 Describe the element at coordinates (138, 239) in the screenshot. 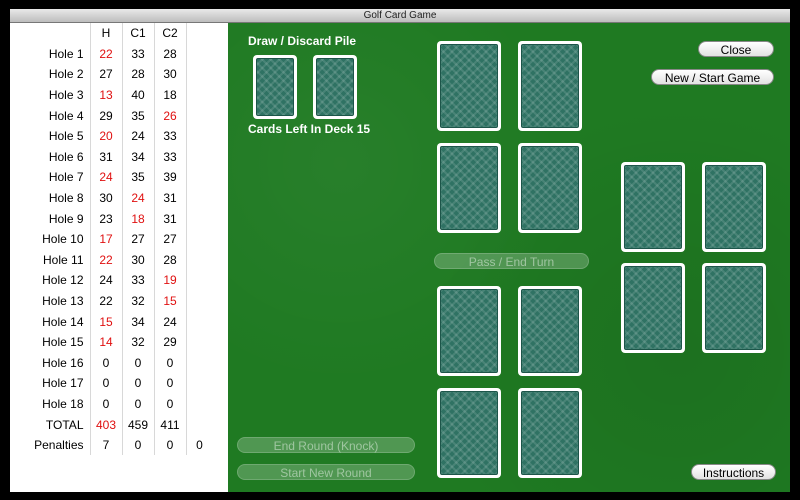

I see `score-c1: 27` at that location.